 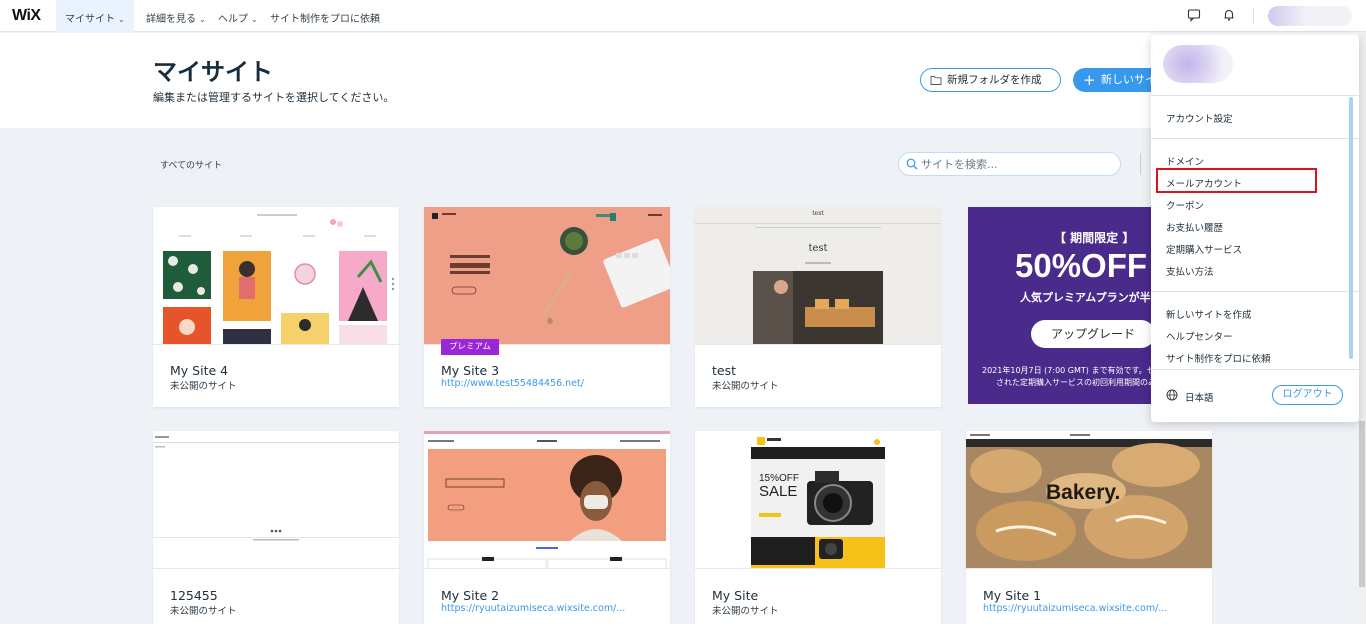 I want to click on site-name: My Site 2, so click(x=470, y=595).